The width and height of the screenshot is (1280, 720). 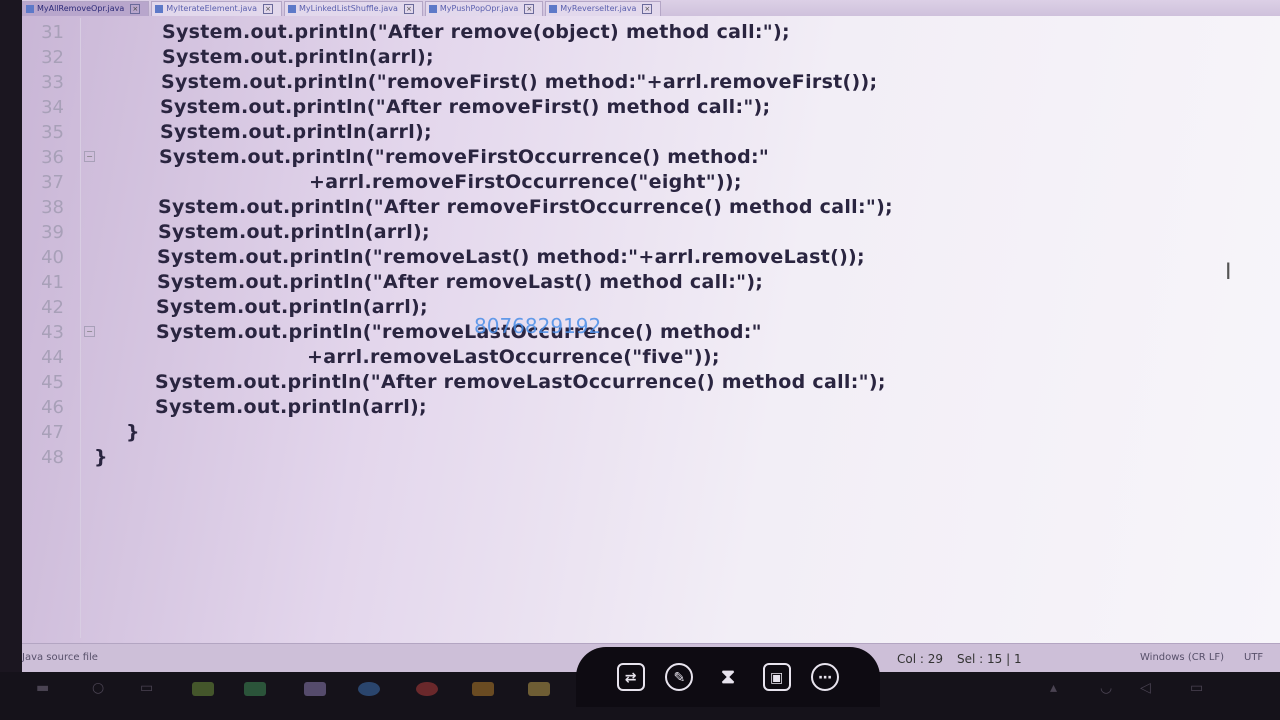 What do you see at coordinates (52, 407) in the screenshot?
I see `line-number: 46` at bounding box center [52, 407].